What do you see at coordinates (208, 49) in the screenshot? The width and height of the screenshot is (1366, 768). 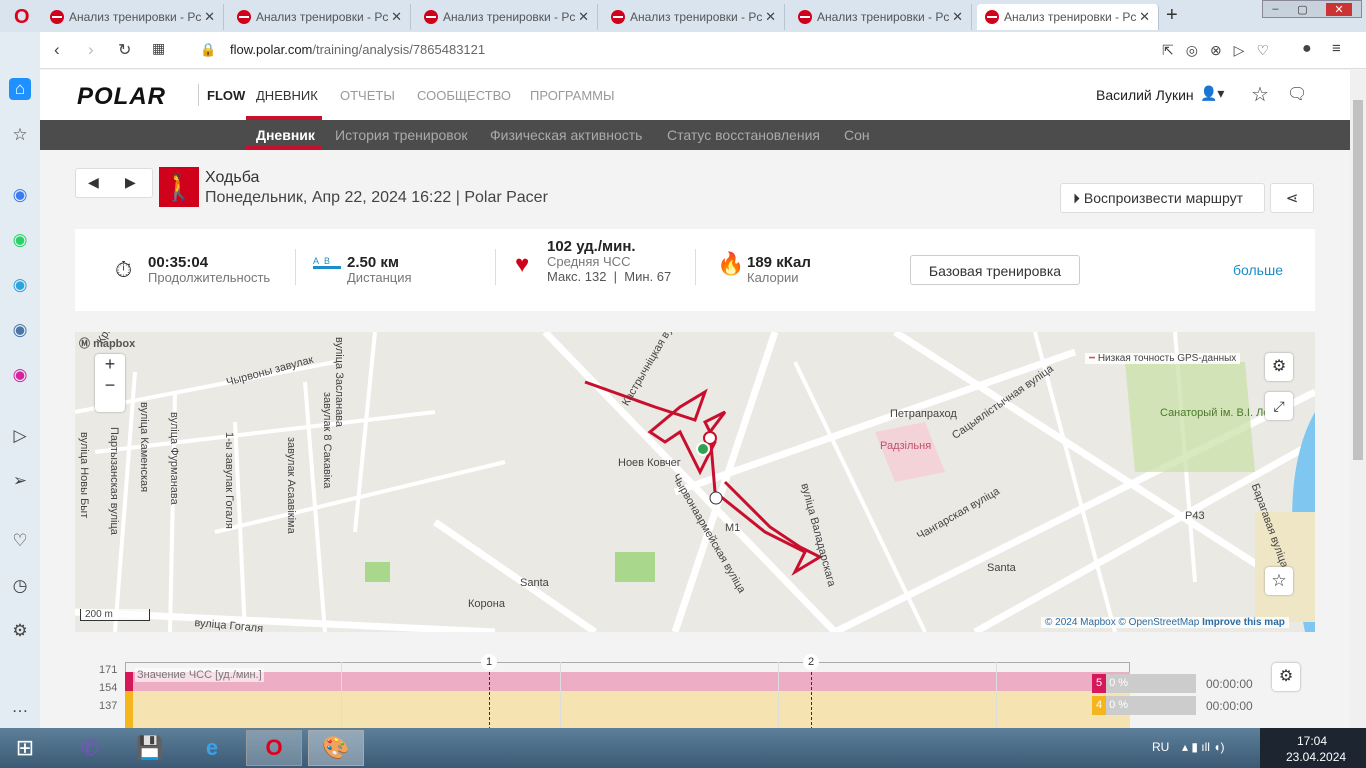 I see `lock-icon: 🔒` at bounding box center [208, 49].